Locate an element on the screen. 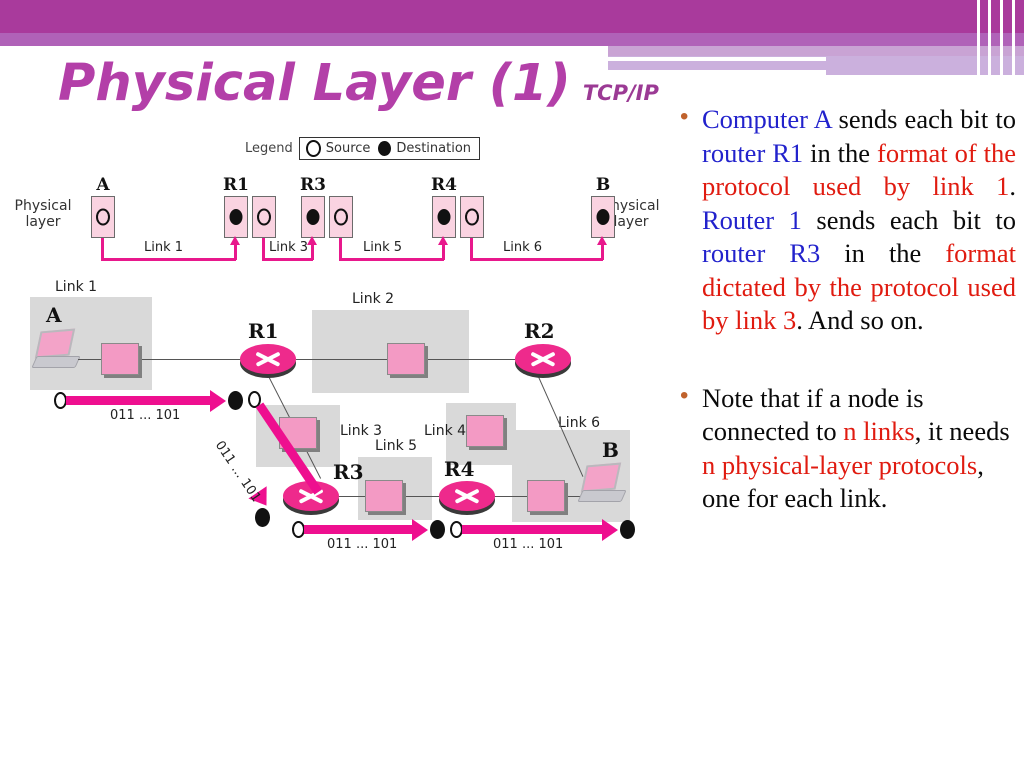 This screenshot has height=768, width=1024. text-run: n physical-layer protocols is located at coordinates (840, 464).